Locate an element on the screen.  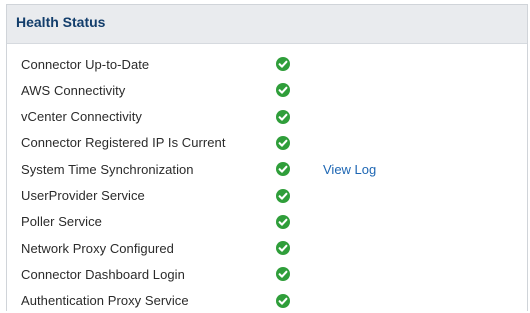
status-label: Connector Dashboard Login is located at coordinates (103, 274).